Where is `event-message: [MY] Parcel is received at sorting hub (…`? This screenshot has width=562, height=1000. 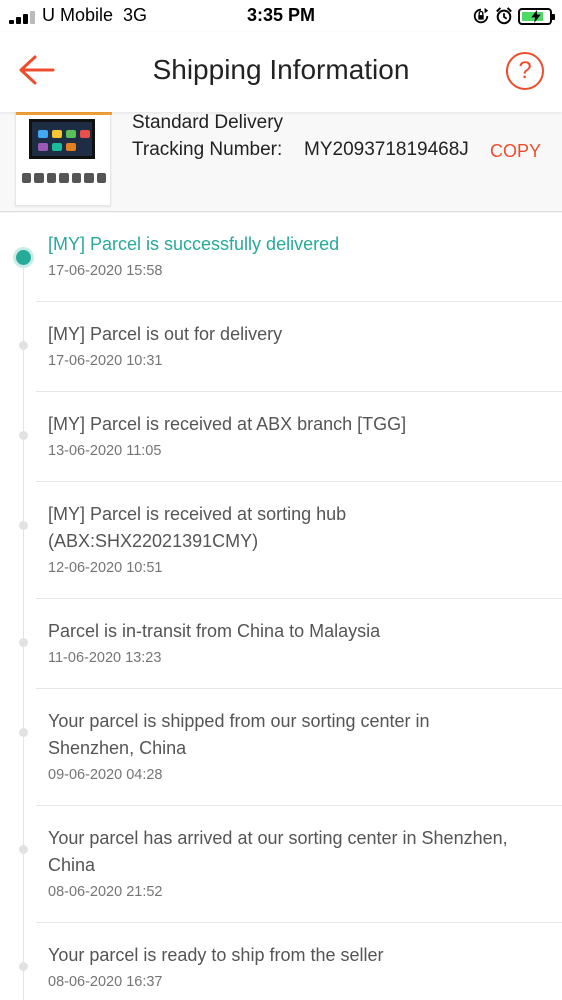
event-message: [MY] Parcel is received at sorting hub (… is located at coordinates (197, 527).